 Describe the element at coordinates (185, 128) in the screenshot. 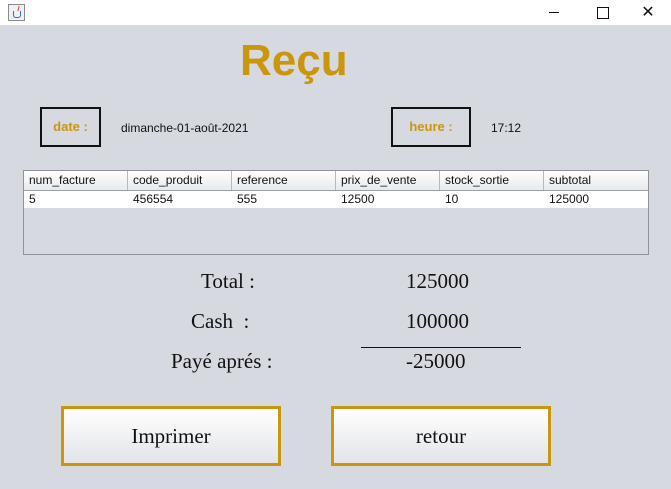

I see `date-value: dimanche-01-août-2021` at that location.